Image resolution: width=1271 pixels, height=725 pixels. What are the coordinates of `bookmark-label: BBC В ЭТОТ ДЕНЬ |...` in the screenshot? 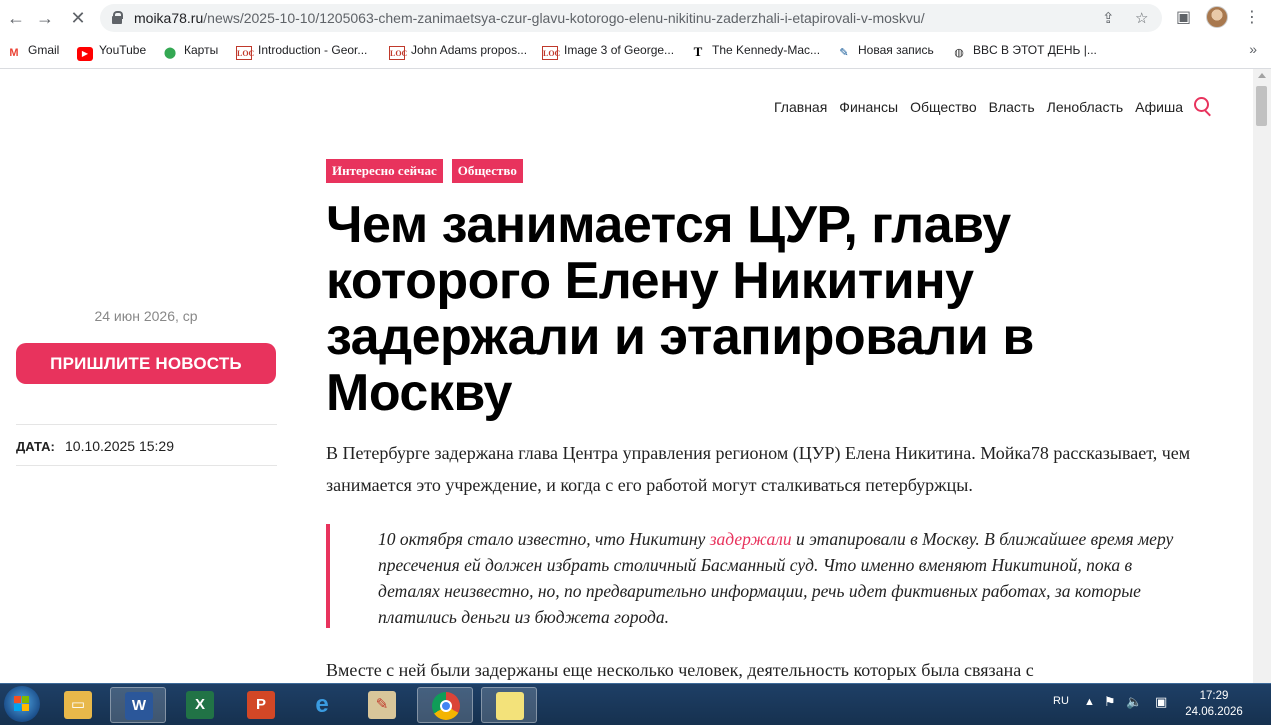 It's located at (1035, 50).